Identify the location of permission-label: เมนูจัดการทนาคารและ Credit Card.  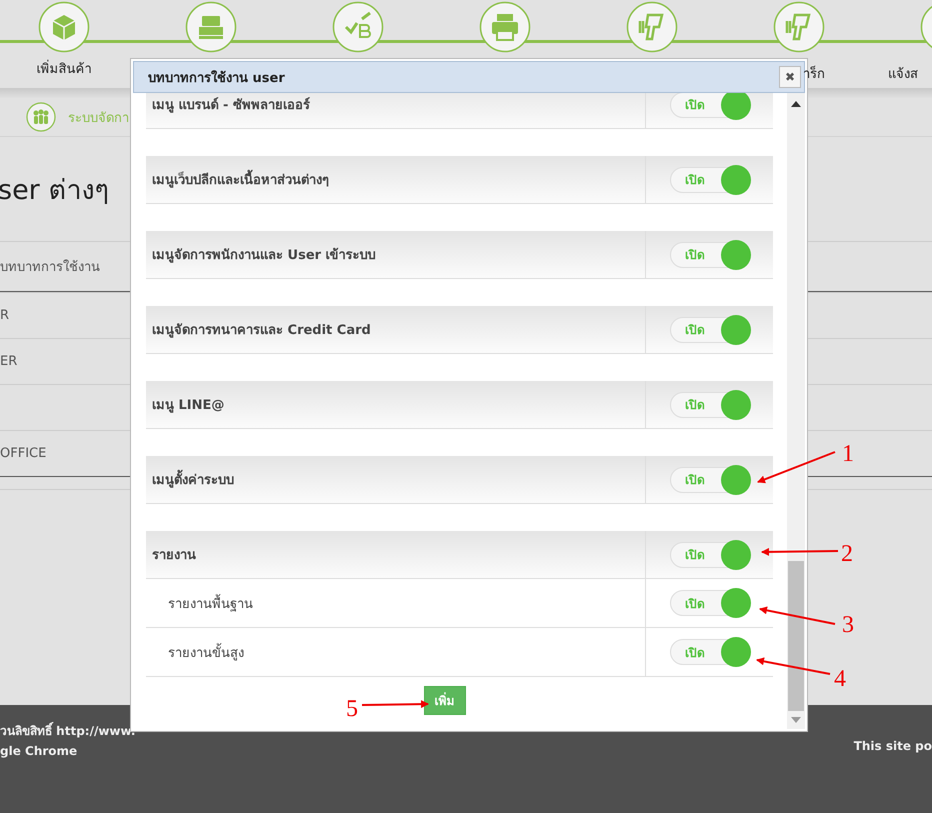
(396, 329).